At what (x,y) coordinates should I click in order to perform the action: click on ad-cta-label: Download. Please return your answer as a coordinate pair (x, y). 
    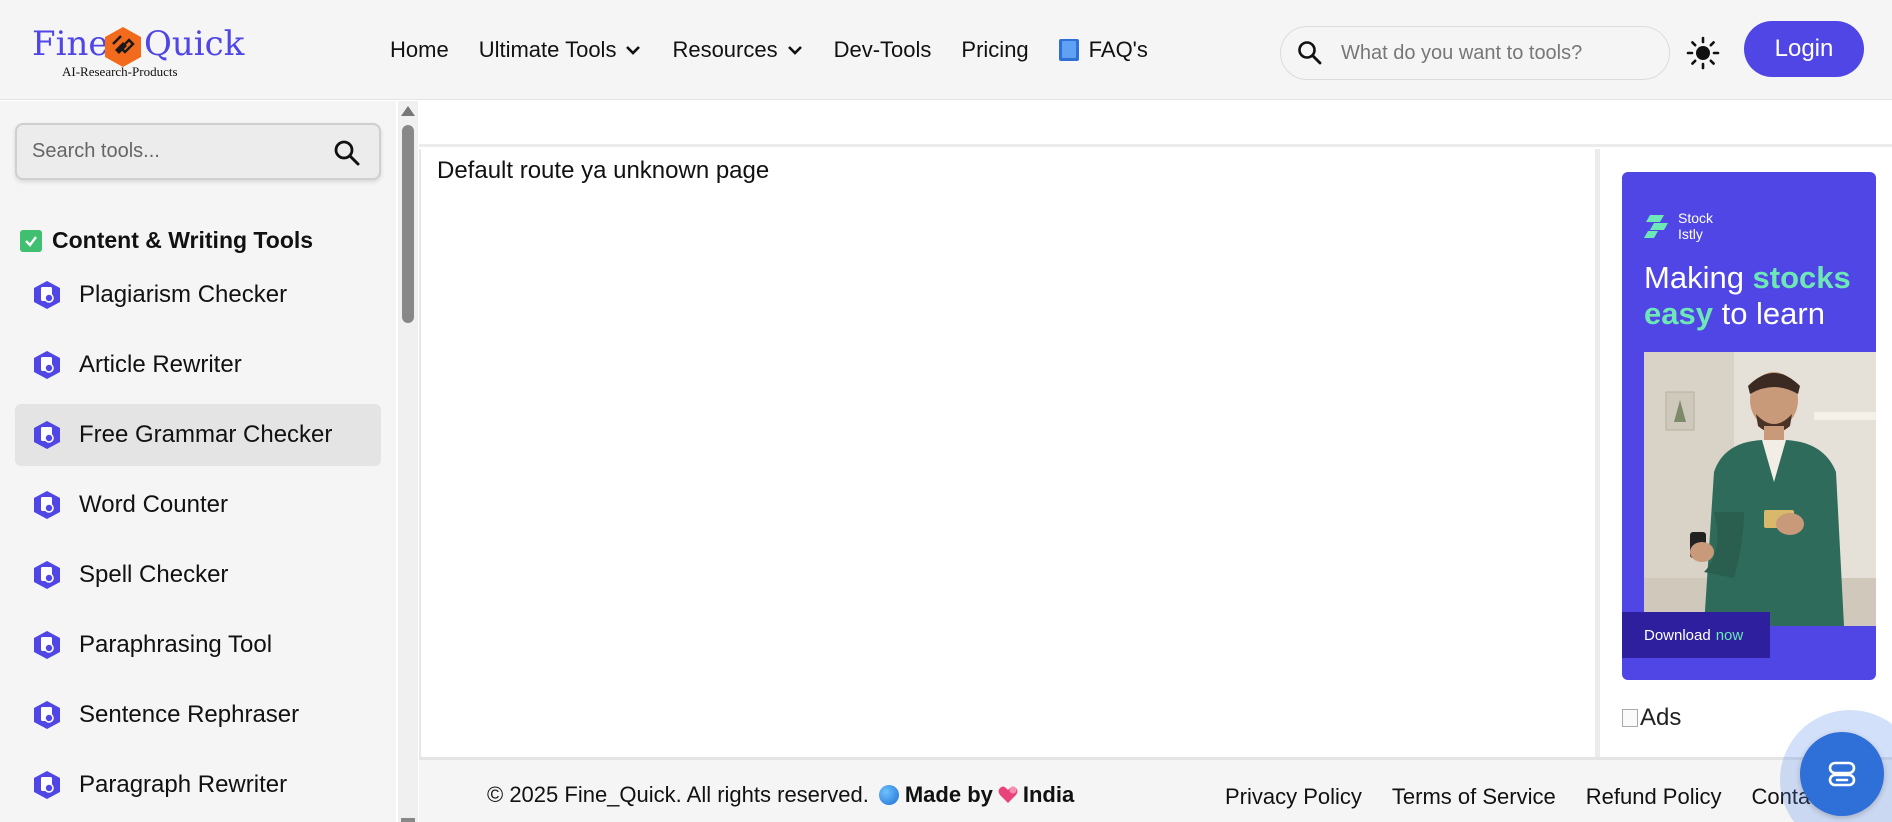
    Looking at the image, I should click on (1677, 635).